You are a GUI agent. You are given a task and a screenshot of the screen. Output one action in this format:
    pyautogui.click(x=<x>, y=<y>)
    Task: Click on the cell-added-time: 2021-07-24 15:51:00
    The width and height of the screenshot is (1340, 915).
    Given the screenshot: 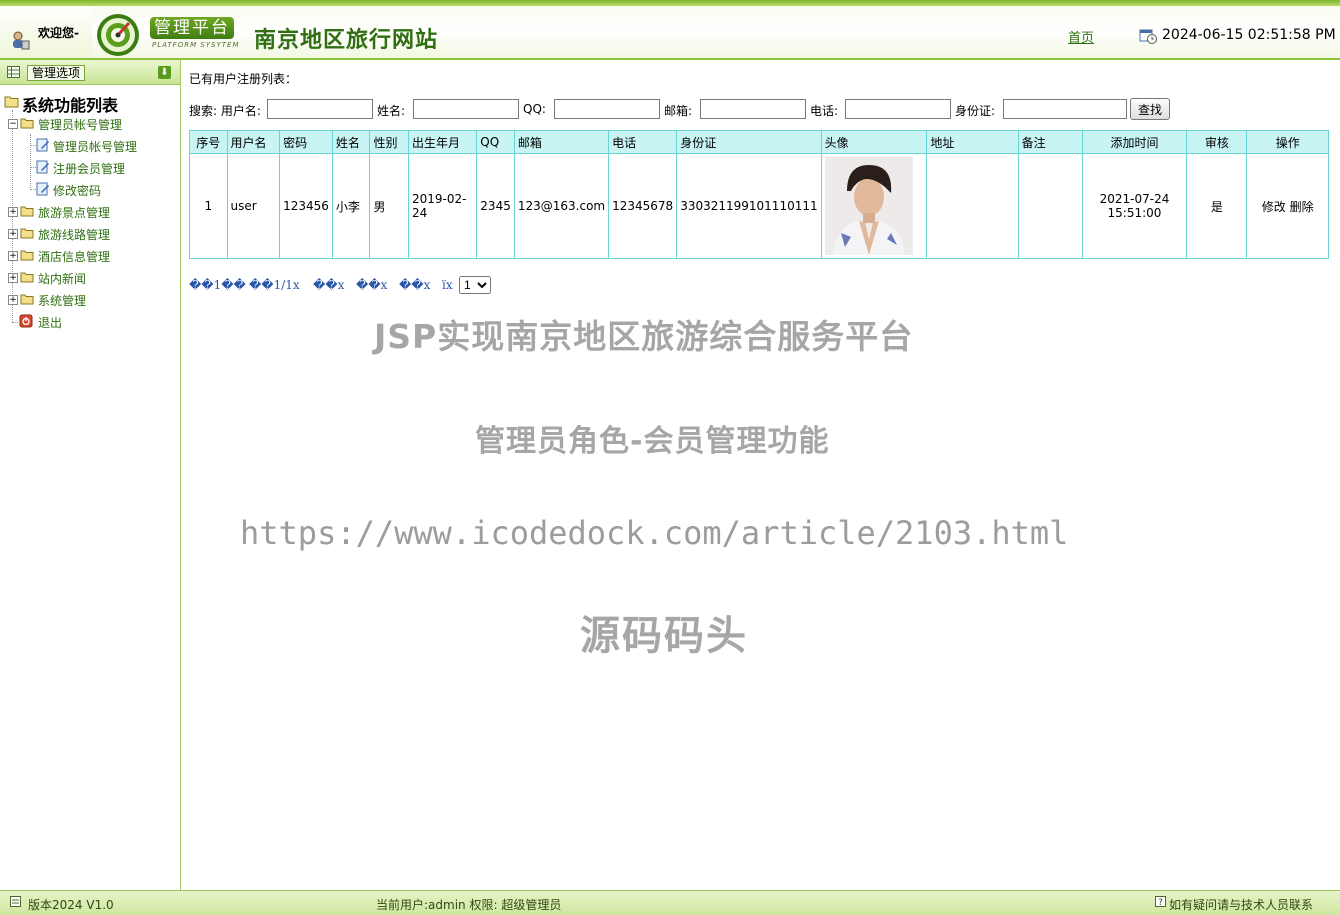 What is the action you would take?
    pyautogui.click(x=1134, y=206)
    